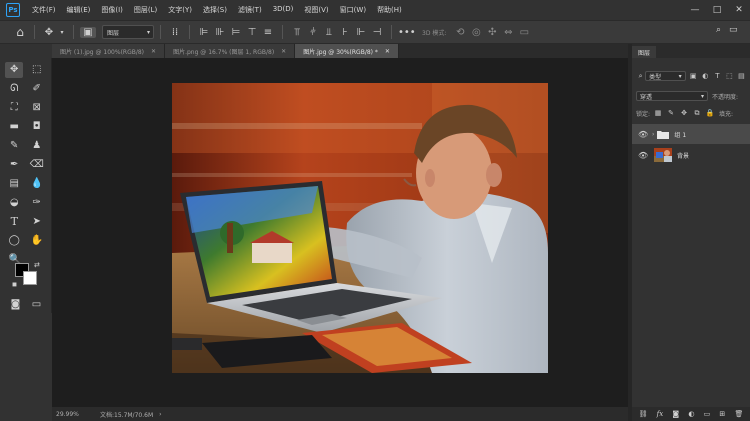 This screenshot has width=750, height=421. I want to click on 3d-pan-icon: ✣, so click(492, 32).